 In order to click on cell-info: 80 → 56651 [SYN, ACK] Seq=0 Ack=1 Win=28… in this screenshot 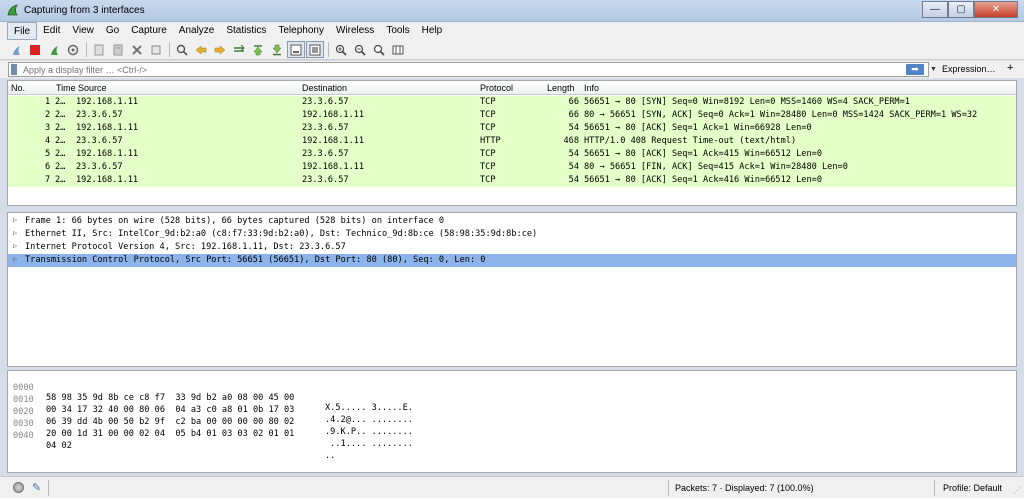, I will do `click(781, 115)`.